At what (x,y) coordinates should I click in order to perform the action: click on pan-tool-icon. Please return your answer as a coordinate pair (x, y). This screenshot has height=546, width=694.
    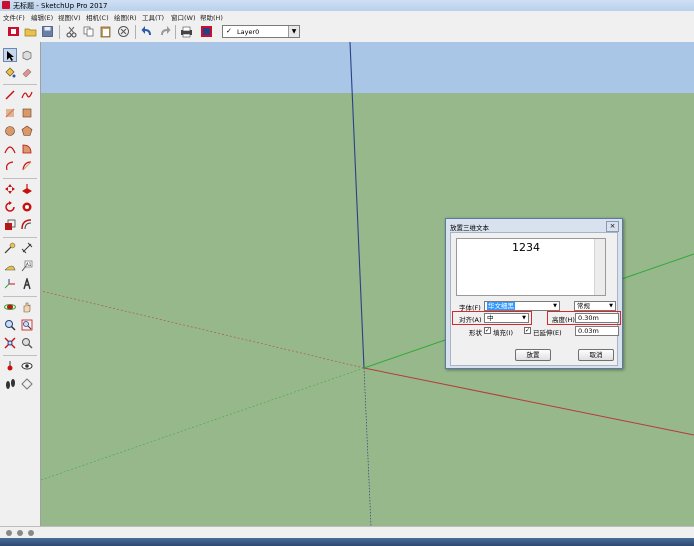
    Looking at the image, I should click on (27, 307).